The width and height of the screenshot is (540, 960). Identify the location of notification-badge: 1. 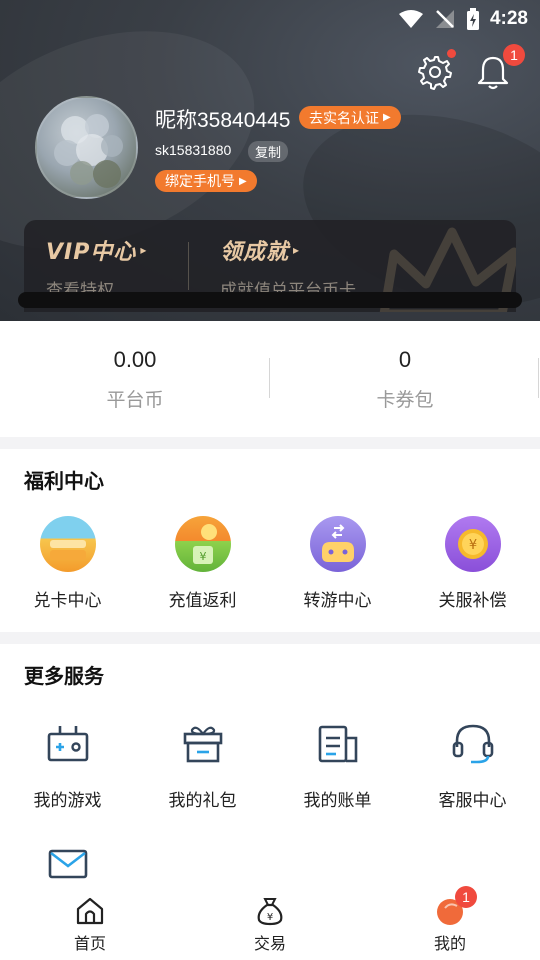
(514, 55).